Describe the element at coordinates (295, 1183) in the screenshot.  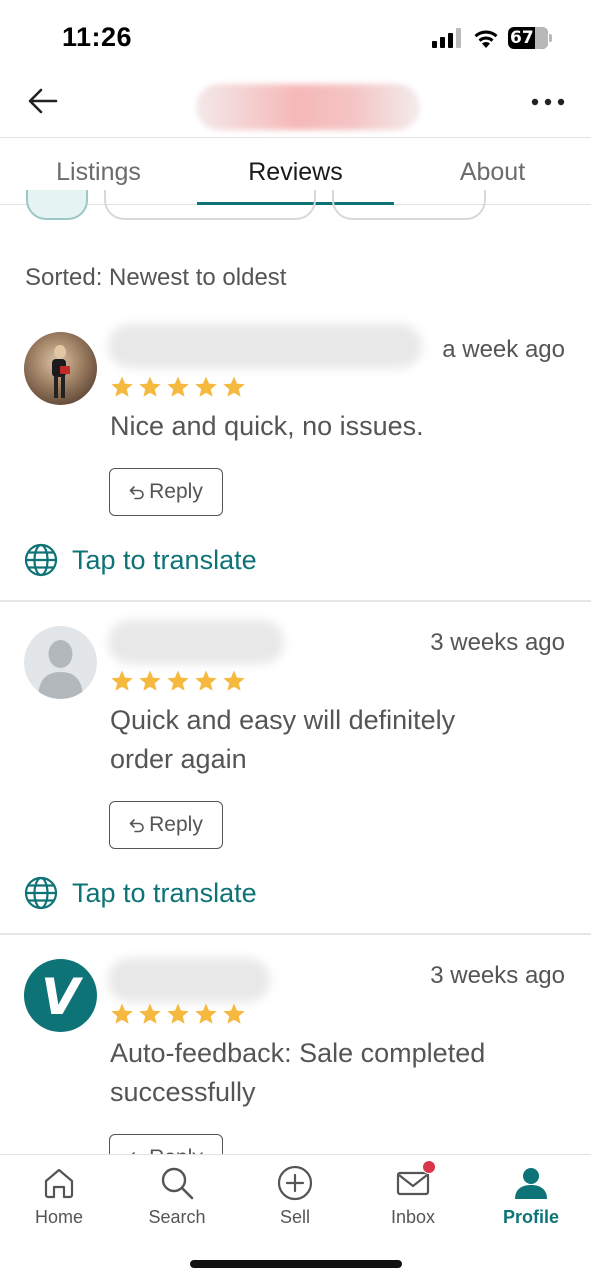
I see `plus-circle-icon` at that location.